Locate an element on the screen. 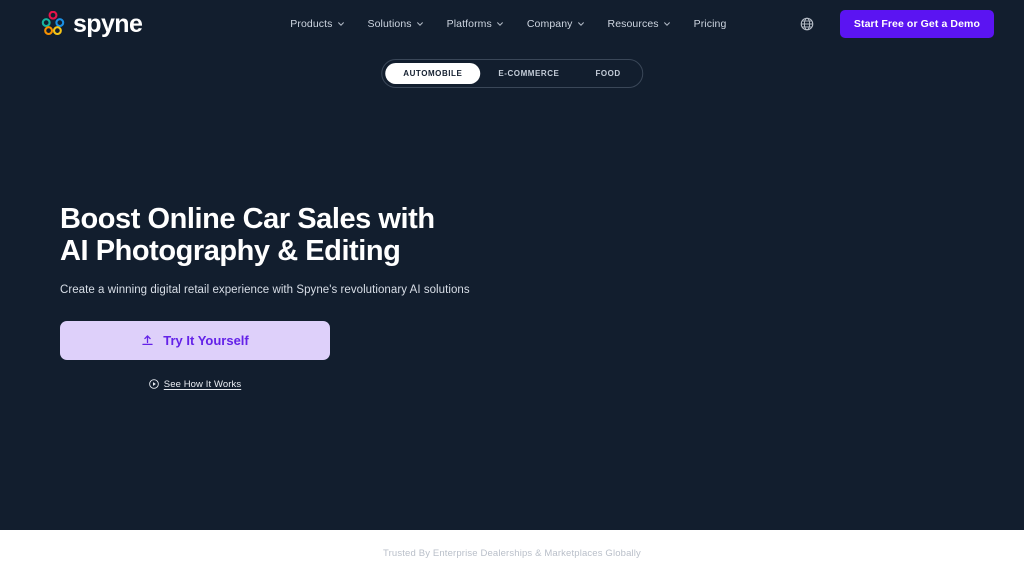 The width and height of the screenshot is (1024, 576). industry-tab-switcher: AUTOMOBILE E-COMMERCE FOOD is located at coordinates (512, 73).